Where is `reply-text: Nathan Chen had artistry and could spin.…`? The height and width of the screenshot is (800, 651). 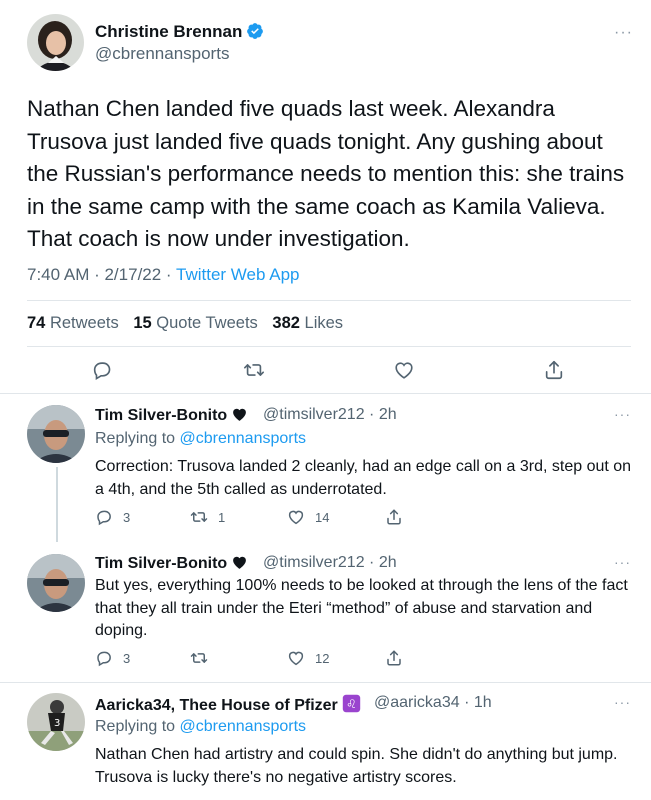 reply-text: Nathan Chen had artistry and could spin.… is located at coordinates (356, 766).